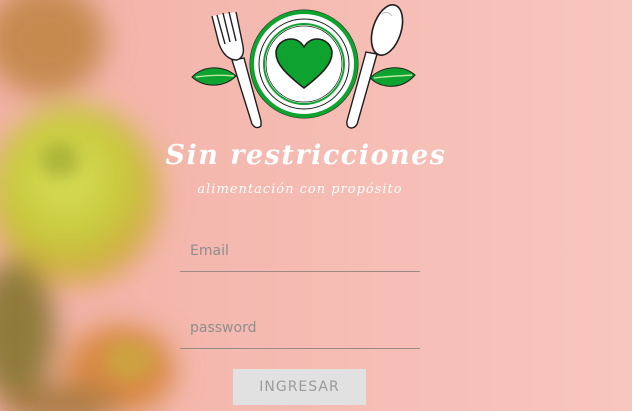  I want to click on password-input, so click(300, 328).